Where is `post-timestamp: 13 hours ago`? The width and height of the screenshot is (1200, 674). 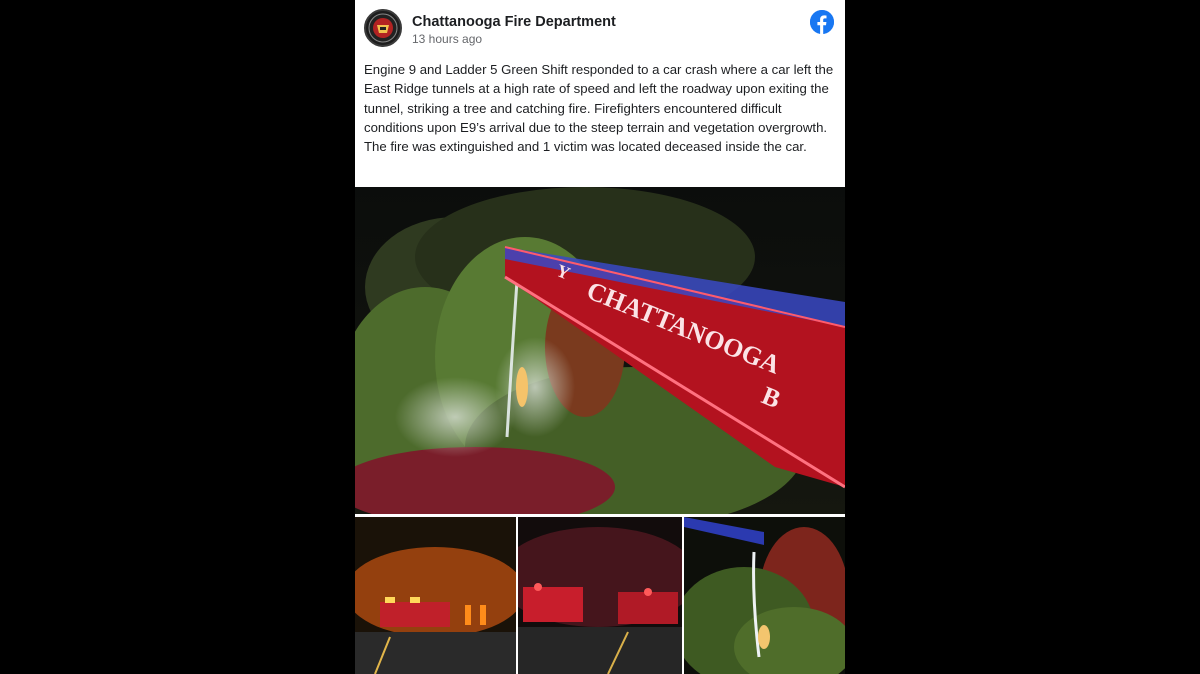 post-timestamp: 13 hours ago is located at coordinates (447, 39).